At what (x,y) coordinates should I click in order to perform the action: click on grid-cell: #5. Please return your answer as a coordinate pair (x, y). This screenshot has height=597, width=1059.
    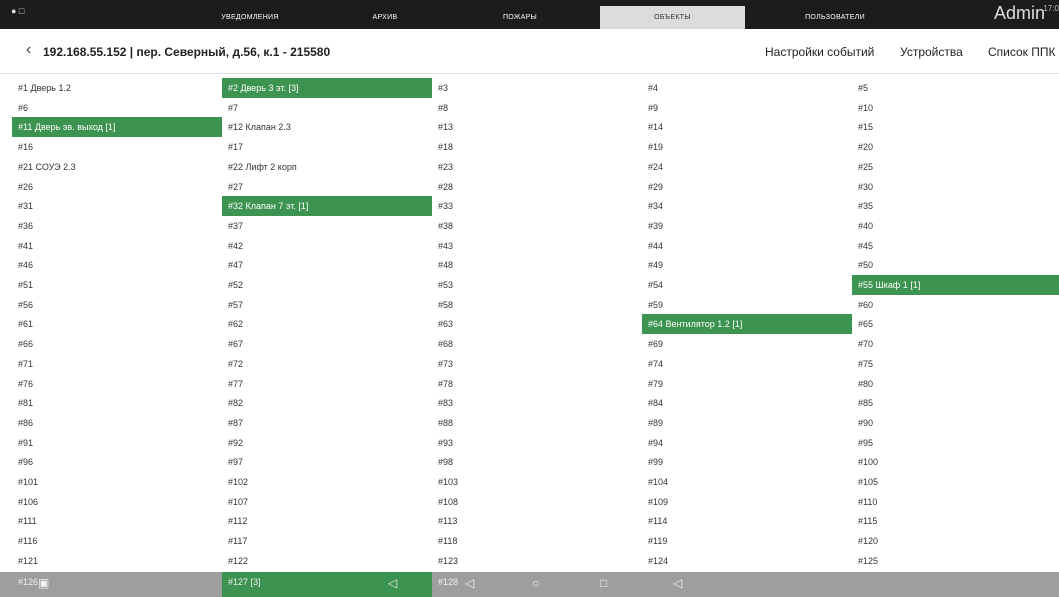
    Looking at the image, I should click on (955, 88).